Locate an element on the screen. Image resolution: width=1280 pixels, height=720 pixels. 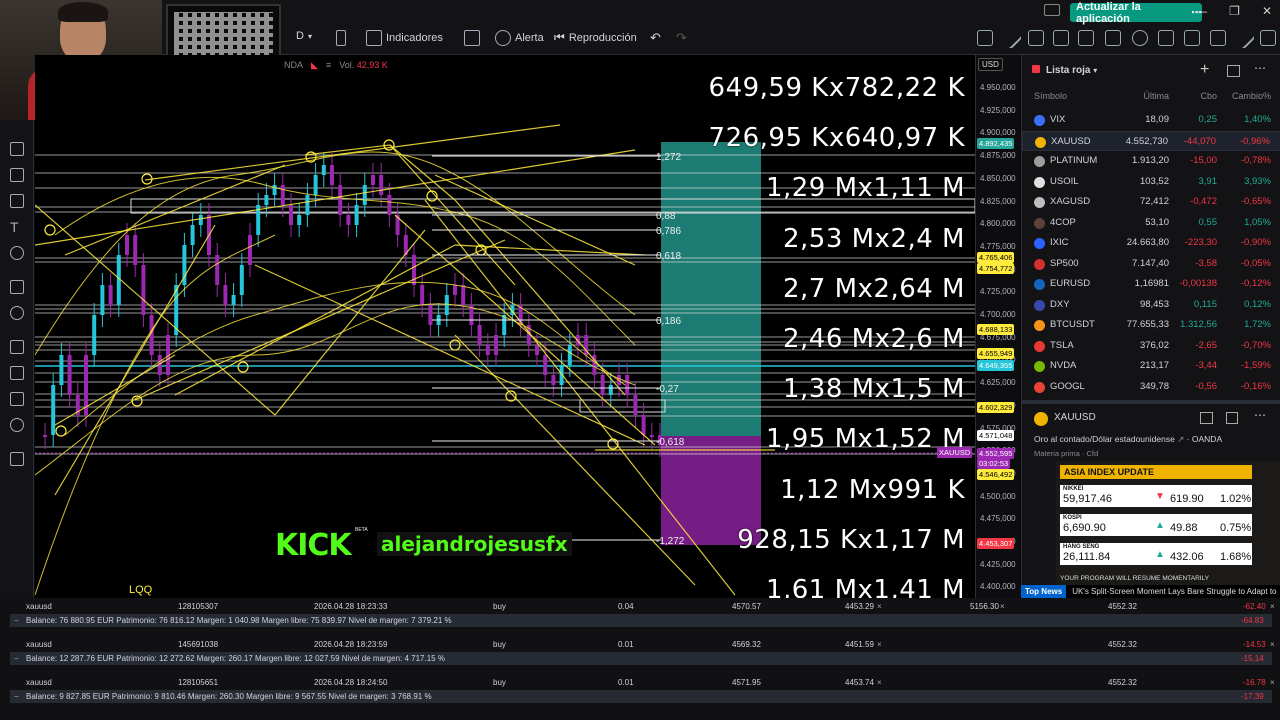
watchlist-title: Lista roja ▾ is located at coordinates (1071, 70).